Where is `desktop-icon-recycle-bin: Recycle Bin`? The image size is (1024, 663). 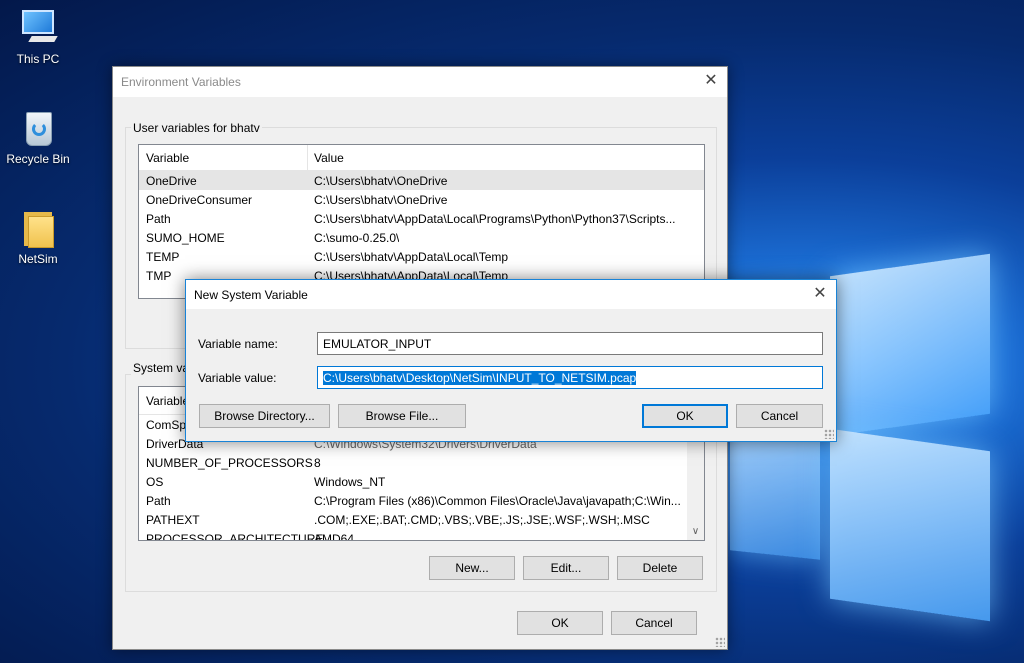 desktop-icon-recycle-bin: Recycle Bin is located at coordinates (38, 137).